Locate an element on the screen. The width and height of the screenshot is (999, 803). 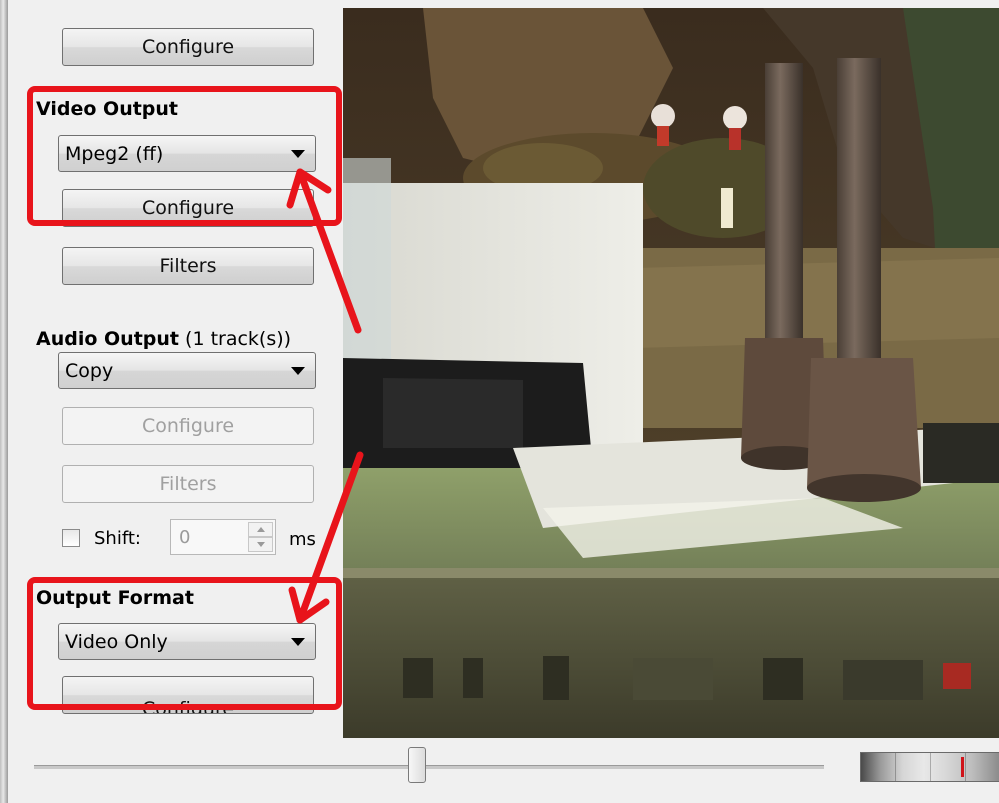
meter-marker is located at coordinates (962, 767).